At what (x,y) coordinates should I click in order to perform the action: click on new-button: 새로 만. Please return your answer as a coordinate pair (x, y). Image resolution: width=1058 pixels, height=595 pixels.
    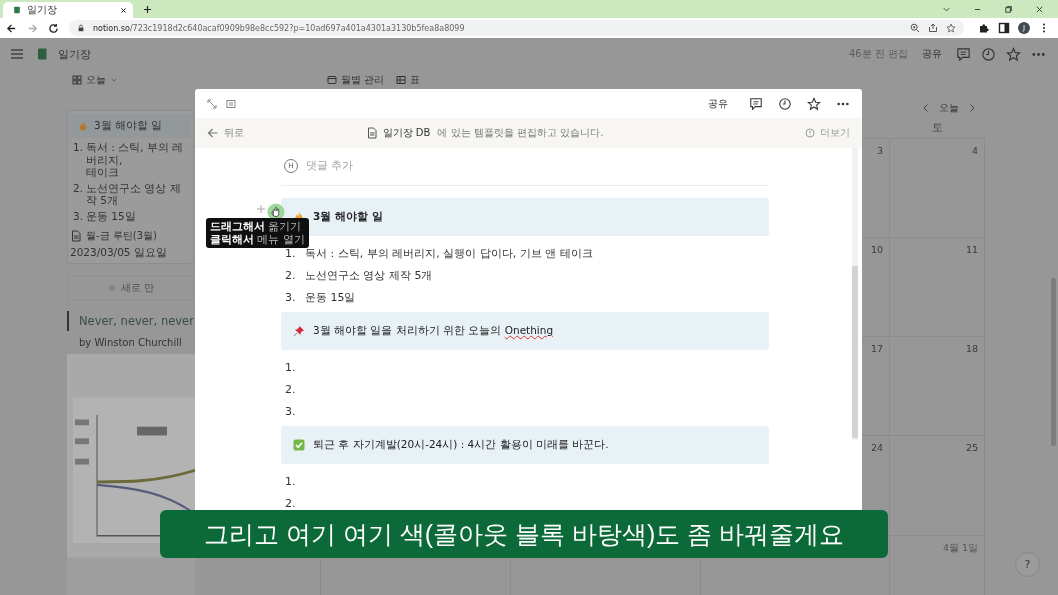
    Looking at the image, I should click on (130, 287).